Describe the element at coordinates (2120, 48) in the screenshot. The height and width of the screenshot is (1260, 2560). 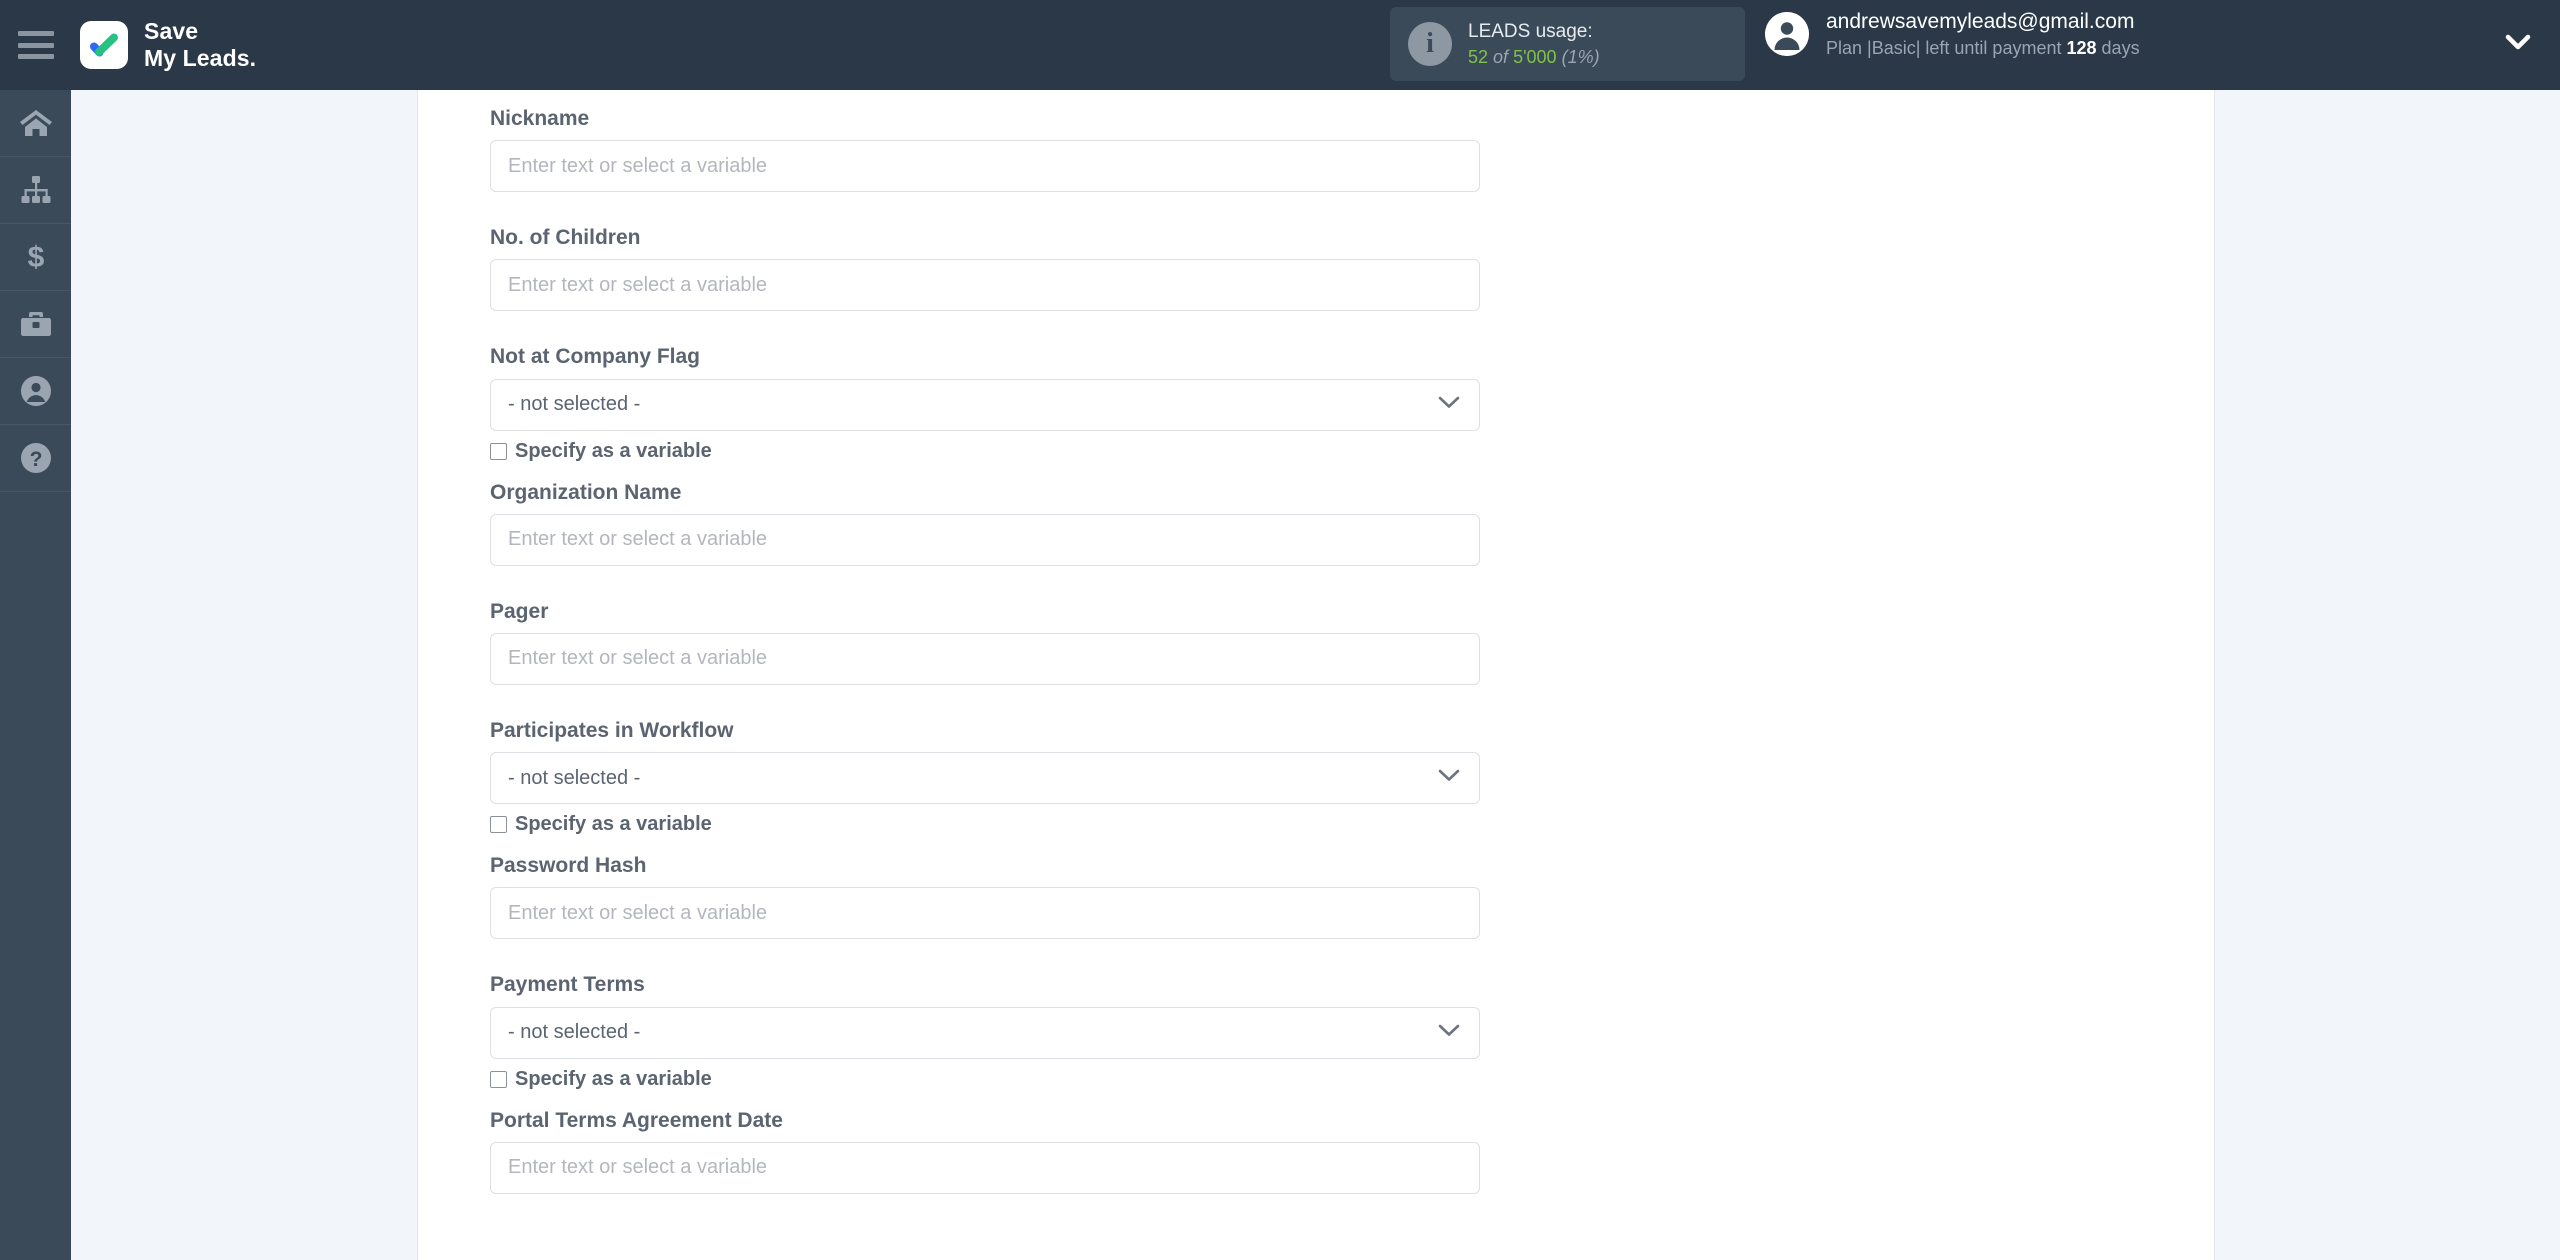
I see `plan-days-suffix: days` at that location.